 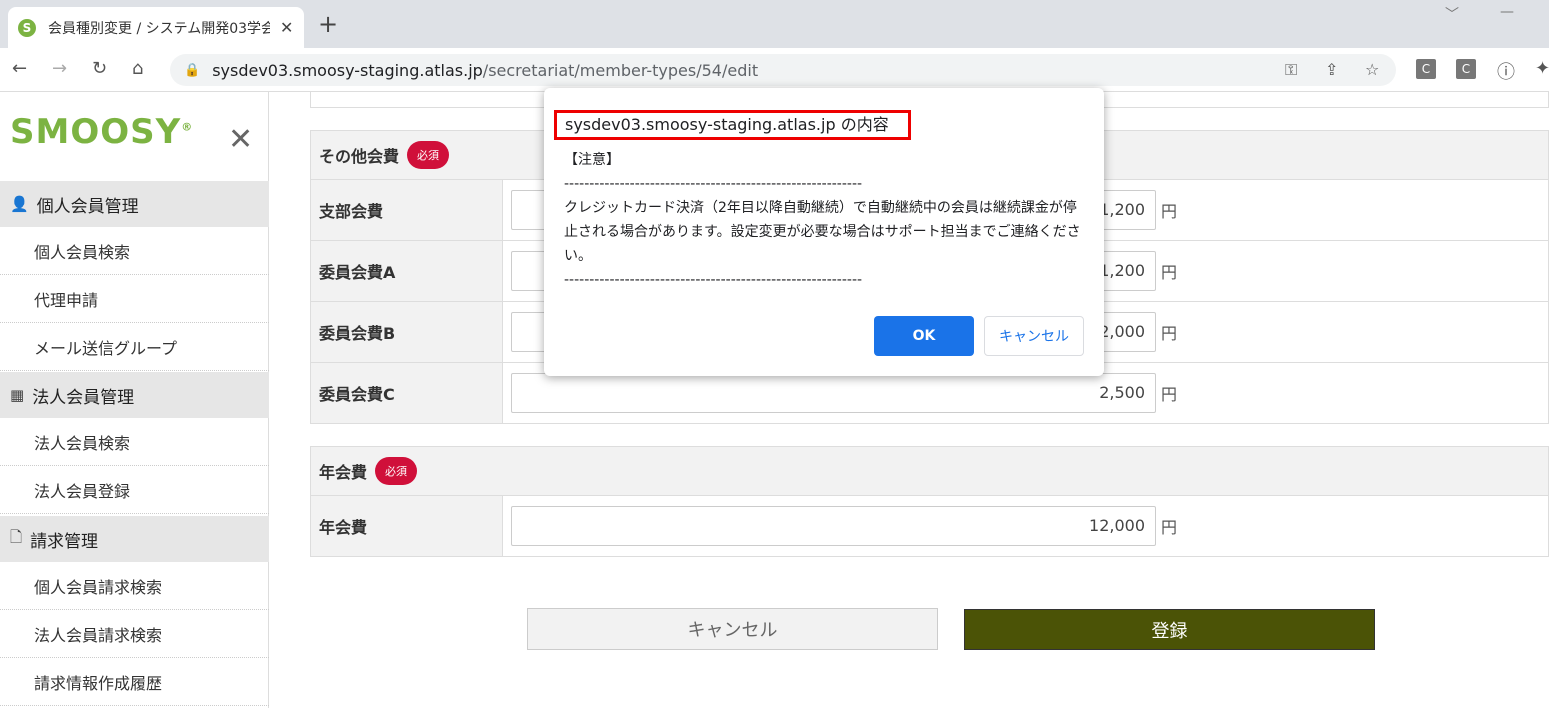 I want to click on tab-title: 会員種別変更 / システム開発03学会, so click(x=159, y=28).